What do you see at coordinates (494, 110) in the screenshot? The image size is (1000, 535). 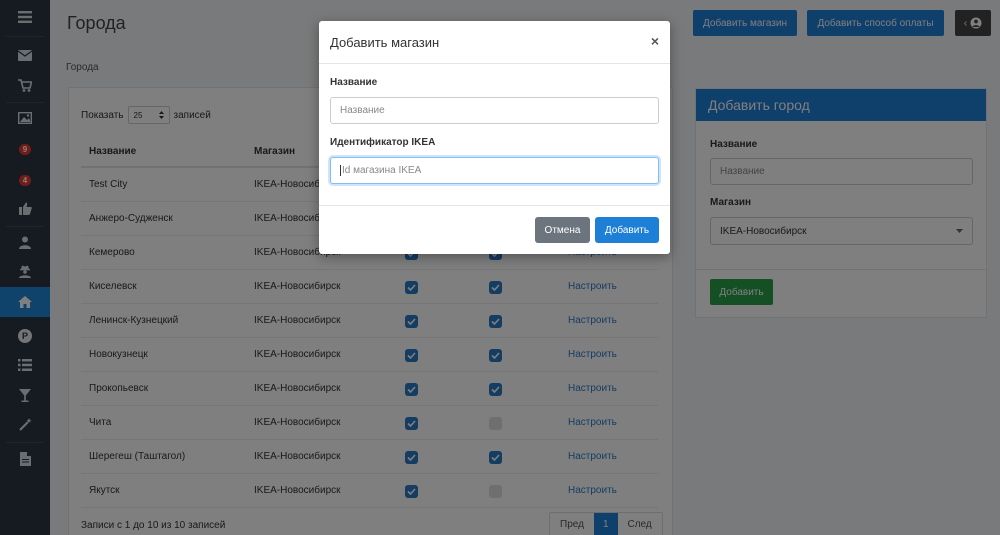 I see `shop-name-input: Название` at bounding box center [494, 110].